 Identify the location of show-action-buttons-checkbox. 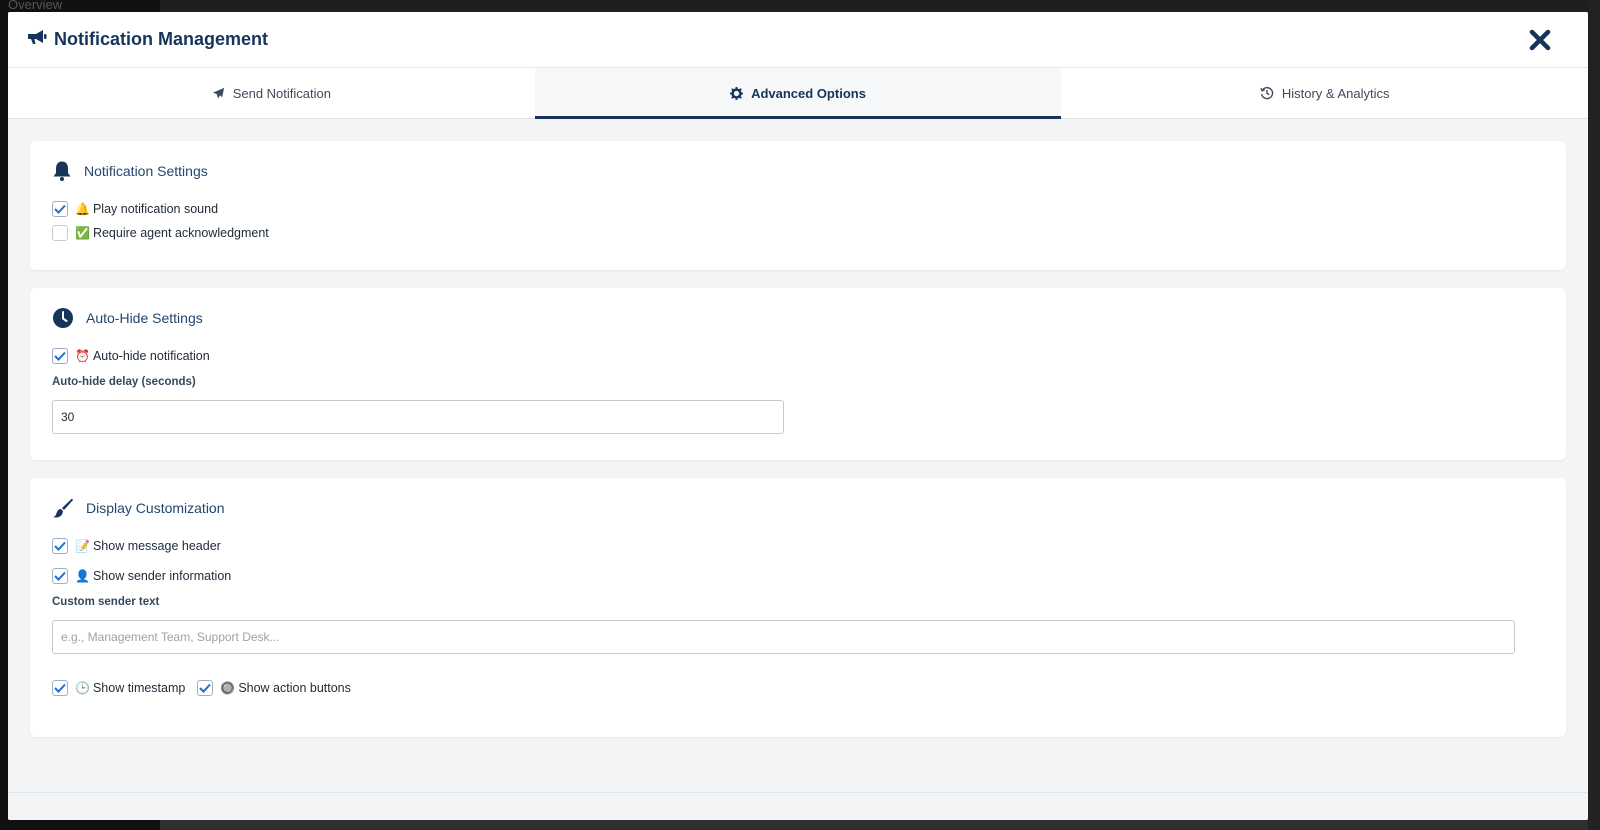
(205, 688).